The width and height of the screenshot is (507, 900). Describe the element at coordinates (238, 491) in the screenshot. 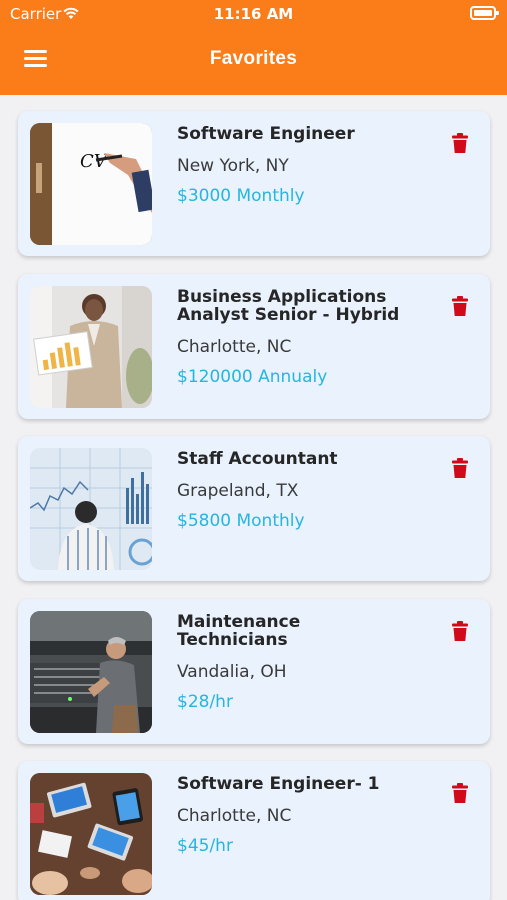

I see `job-location: Grapeland, TX` at that location.